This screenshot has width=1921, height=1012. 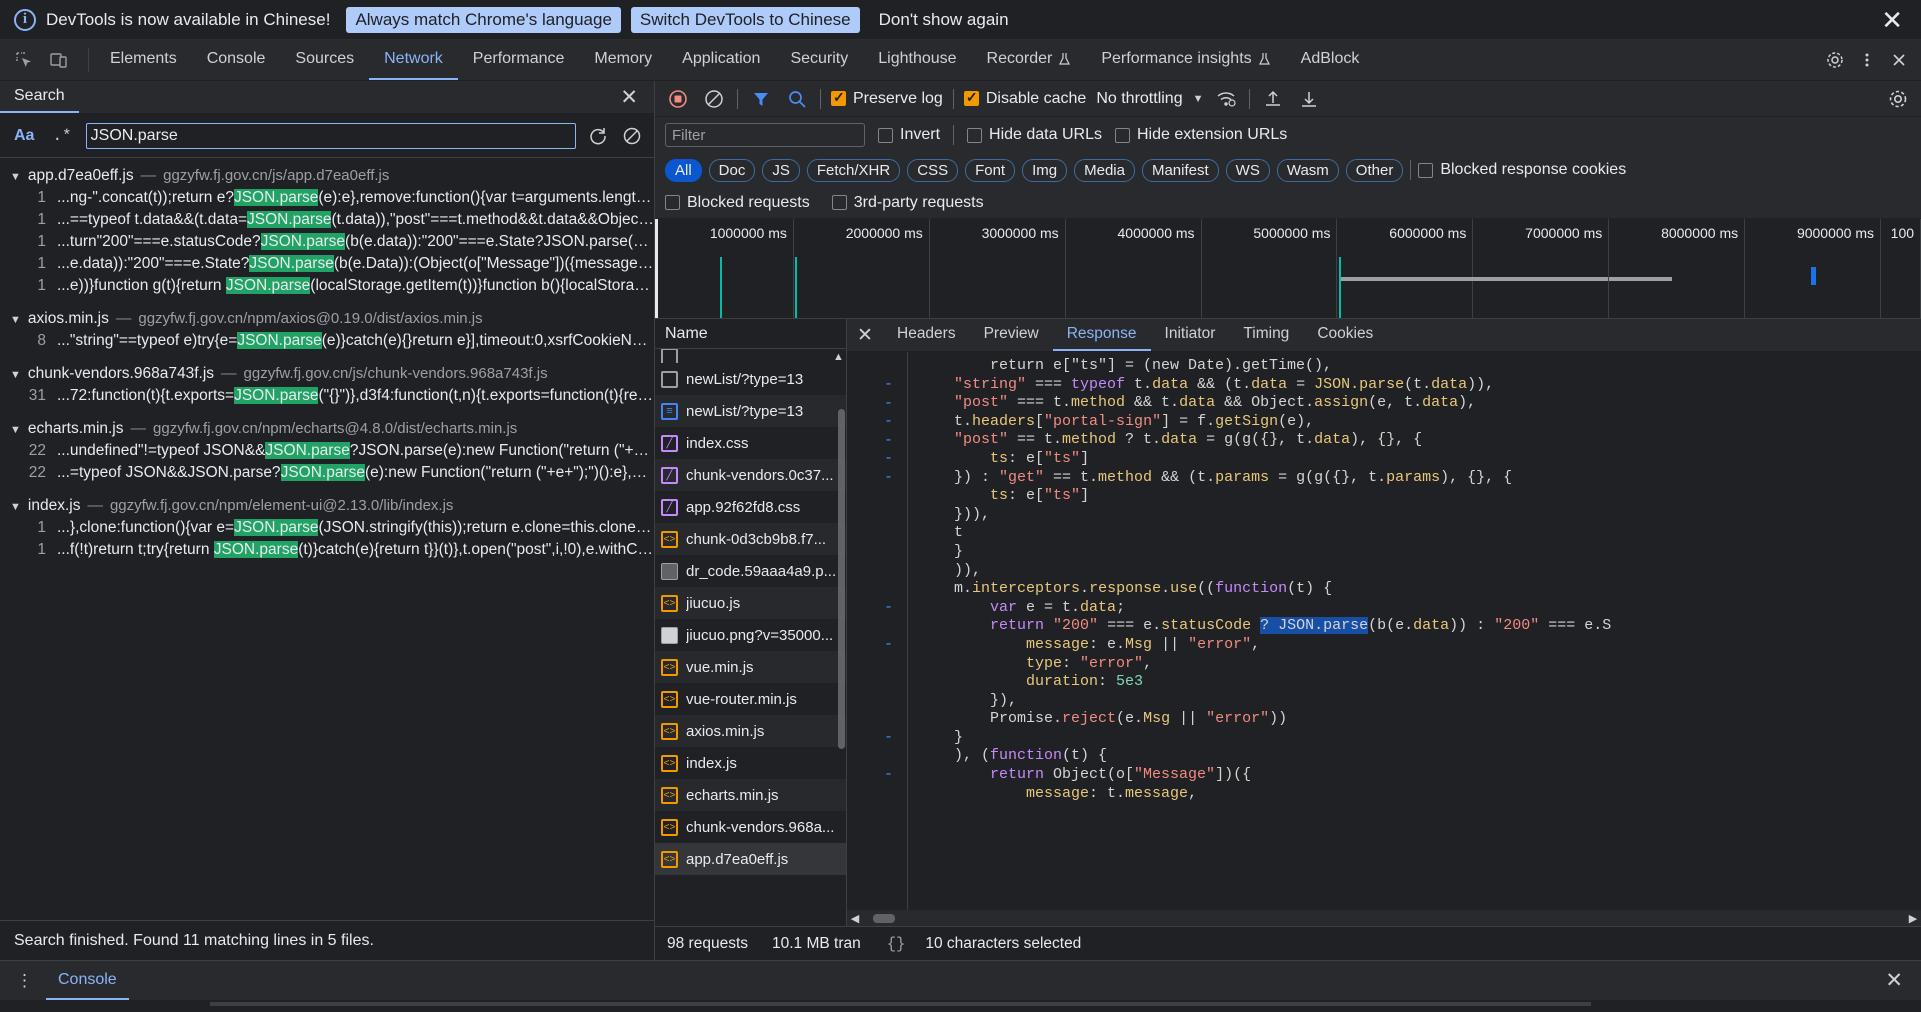 I want to click on tab-sources: Sources, so click(x=324, y=60).